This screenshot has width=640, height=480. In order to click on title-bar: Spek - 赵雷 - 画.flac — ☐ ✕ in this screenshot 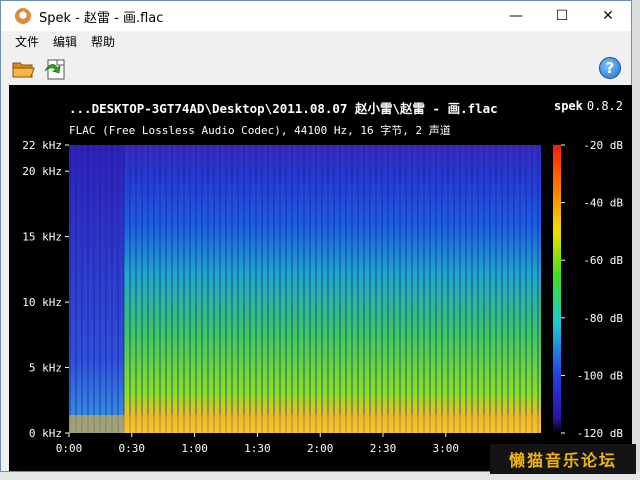, I will do `click(316, 16)`.